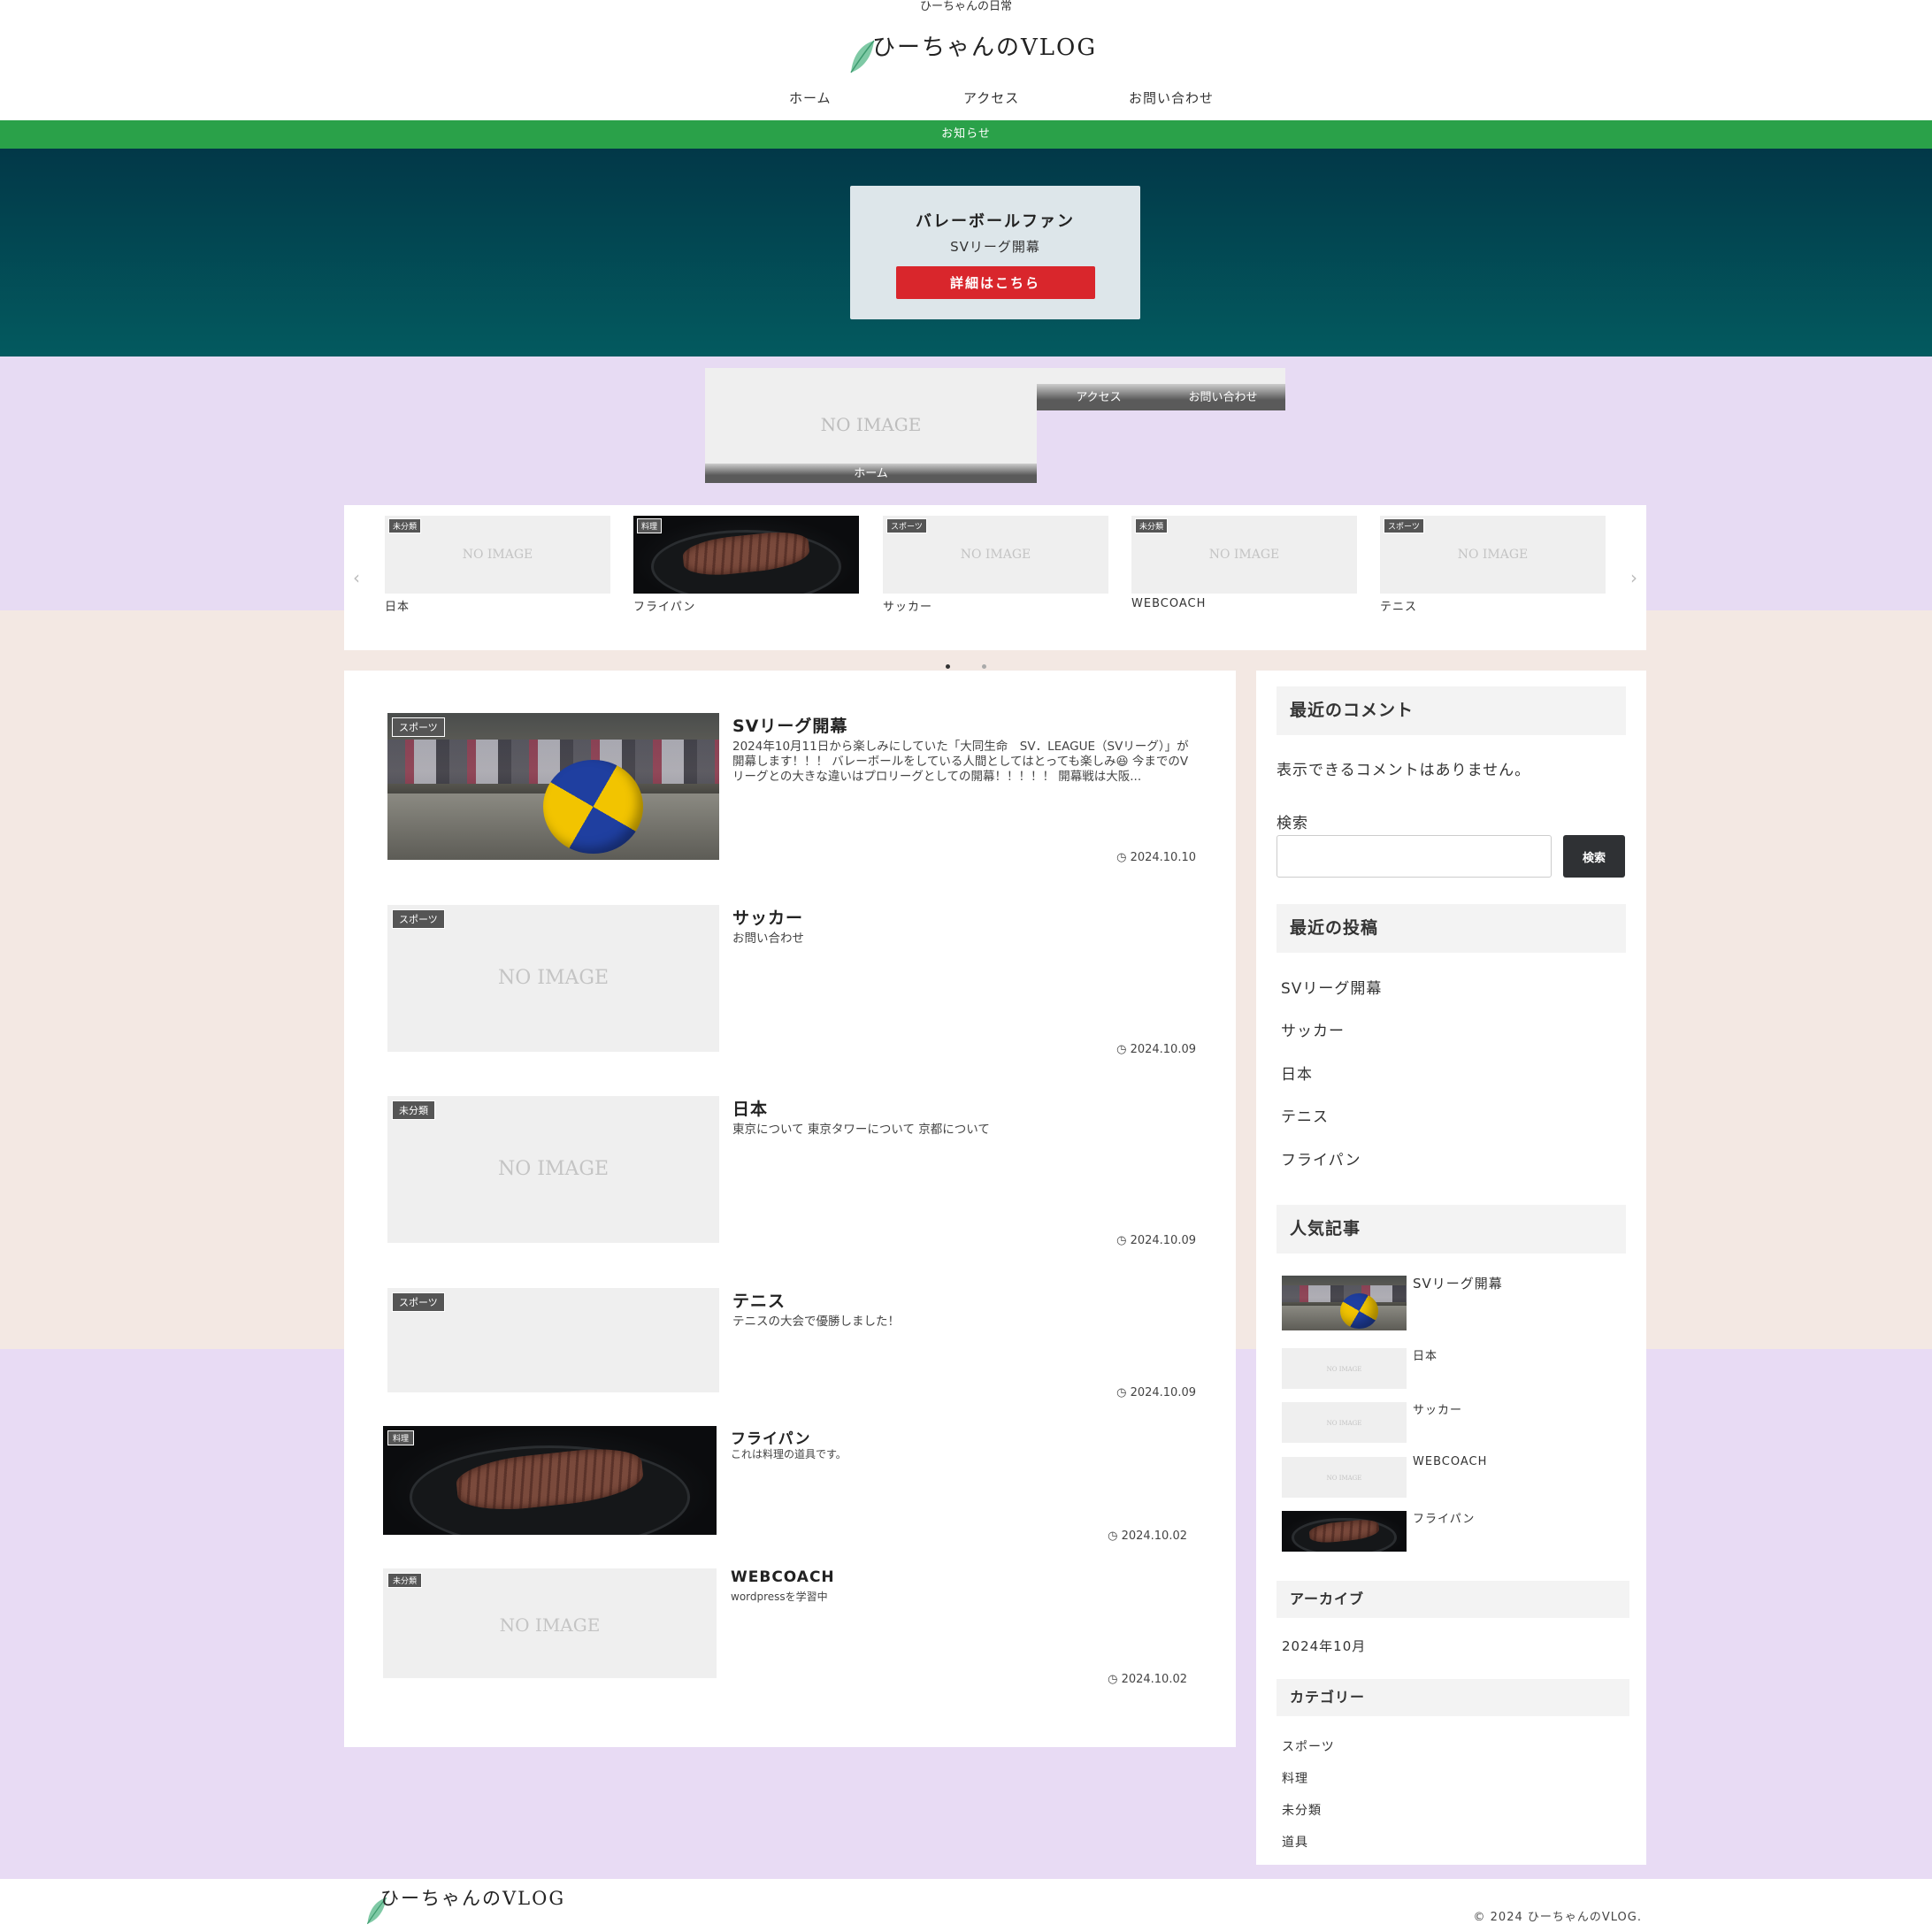 The height and width of the screenshot is (1932, 1932). What do you see at coordinates (798, 980) in the screenshot?
I see `post-card: スポーツ NO IMAGE サッカー お問い合わせ ◷ 2024.10.09` at bounding box center [798, 980].